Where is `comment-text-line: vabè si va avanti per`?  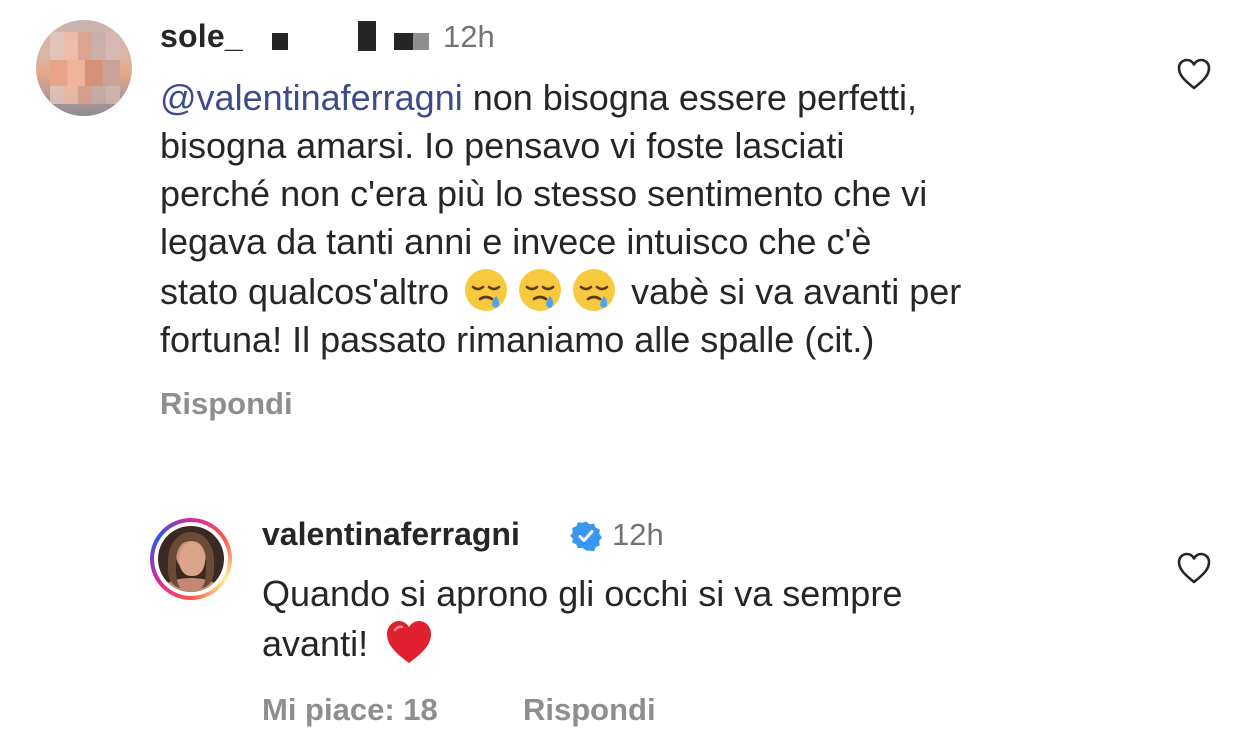
comment-text-line: vabè si va avanti per is located at coordinates (791, 291).